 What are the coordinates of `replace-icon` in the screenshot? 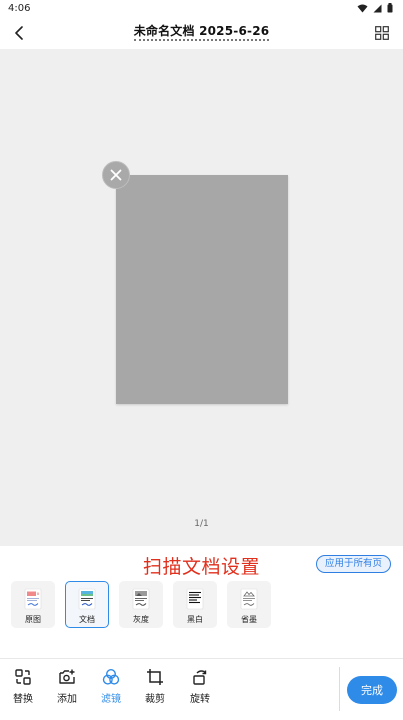 It's located at (23, 677).